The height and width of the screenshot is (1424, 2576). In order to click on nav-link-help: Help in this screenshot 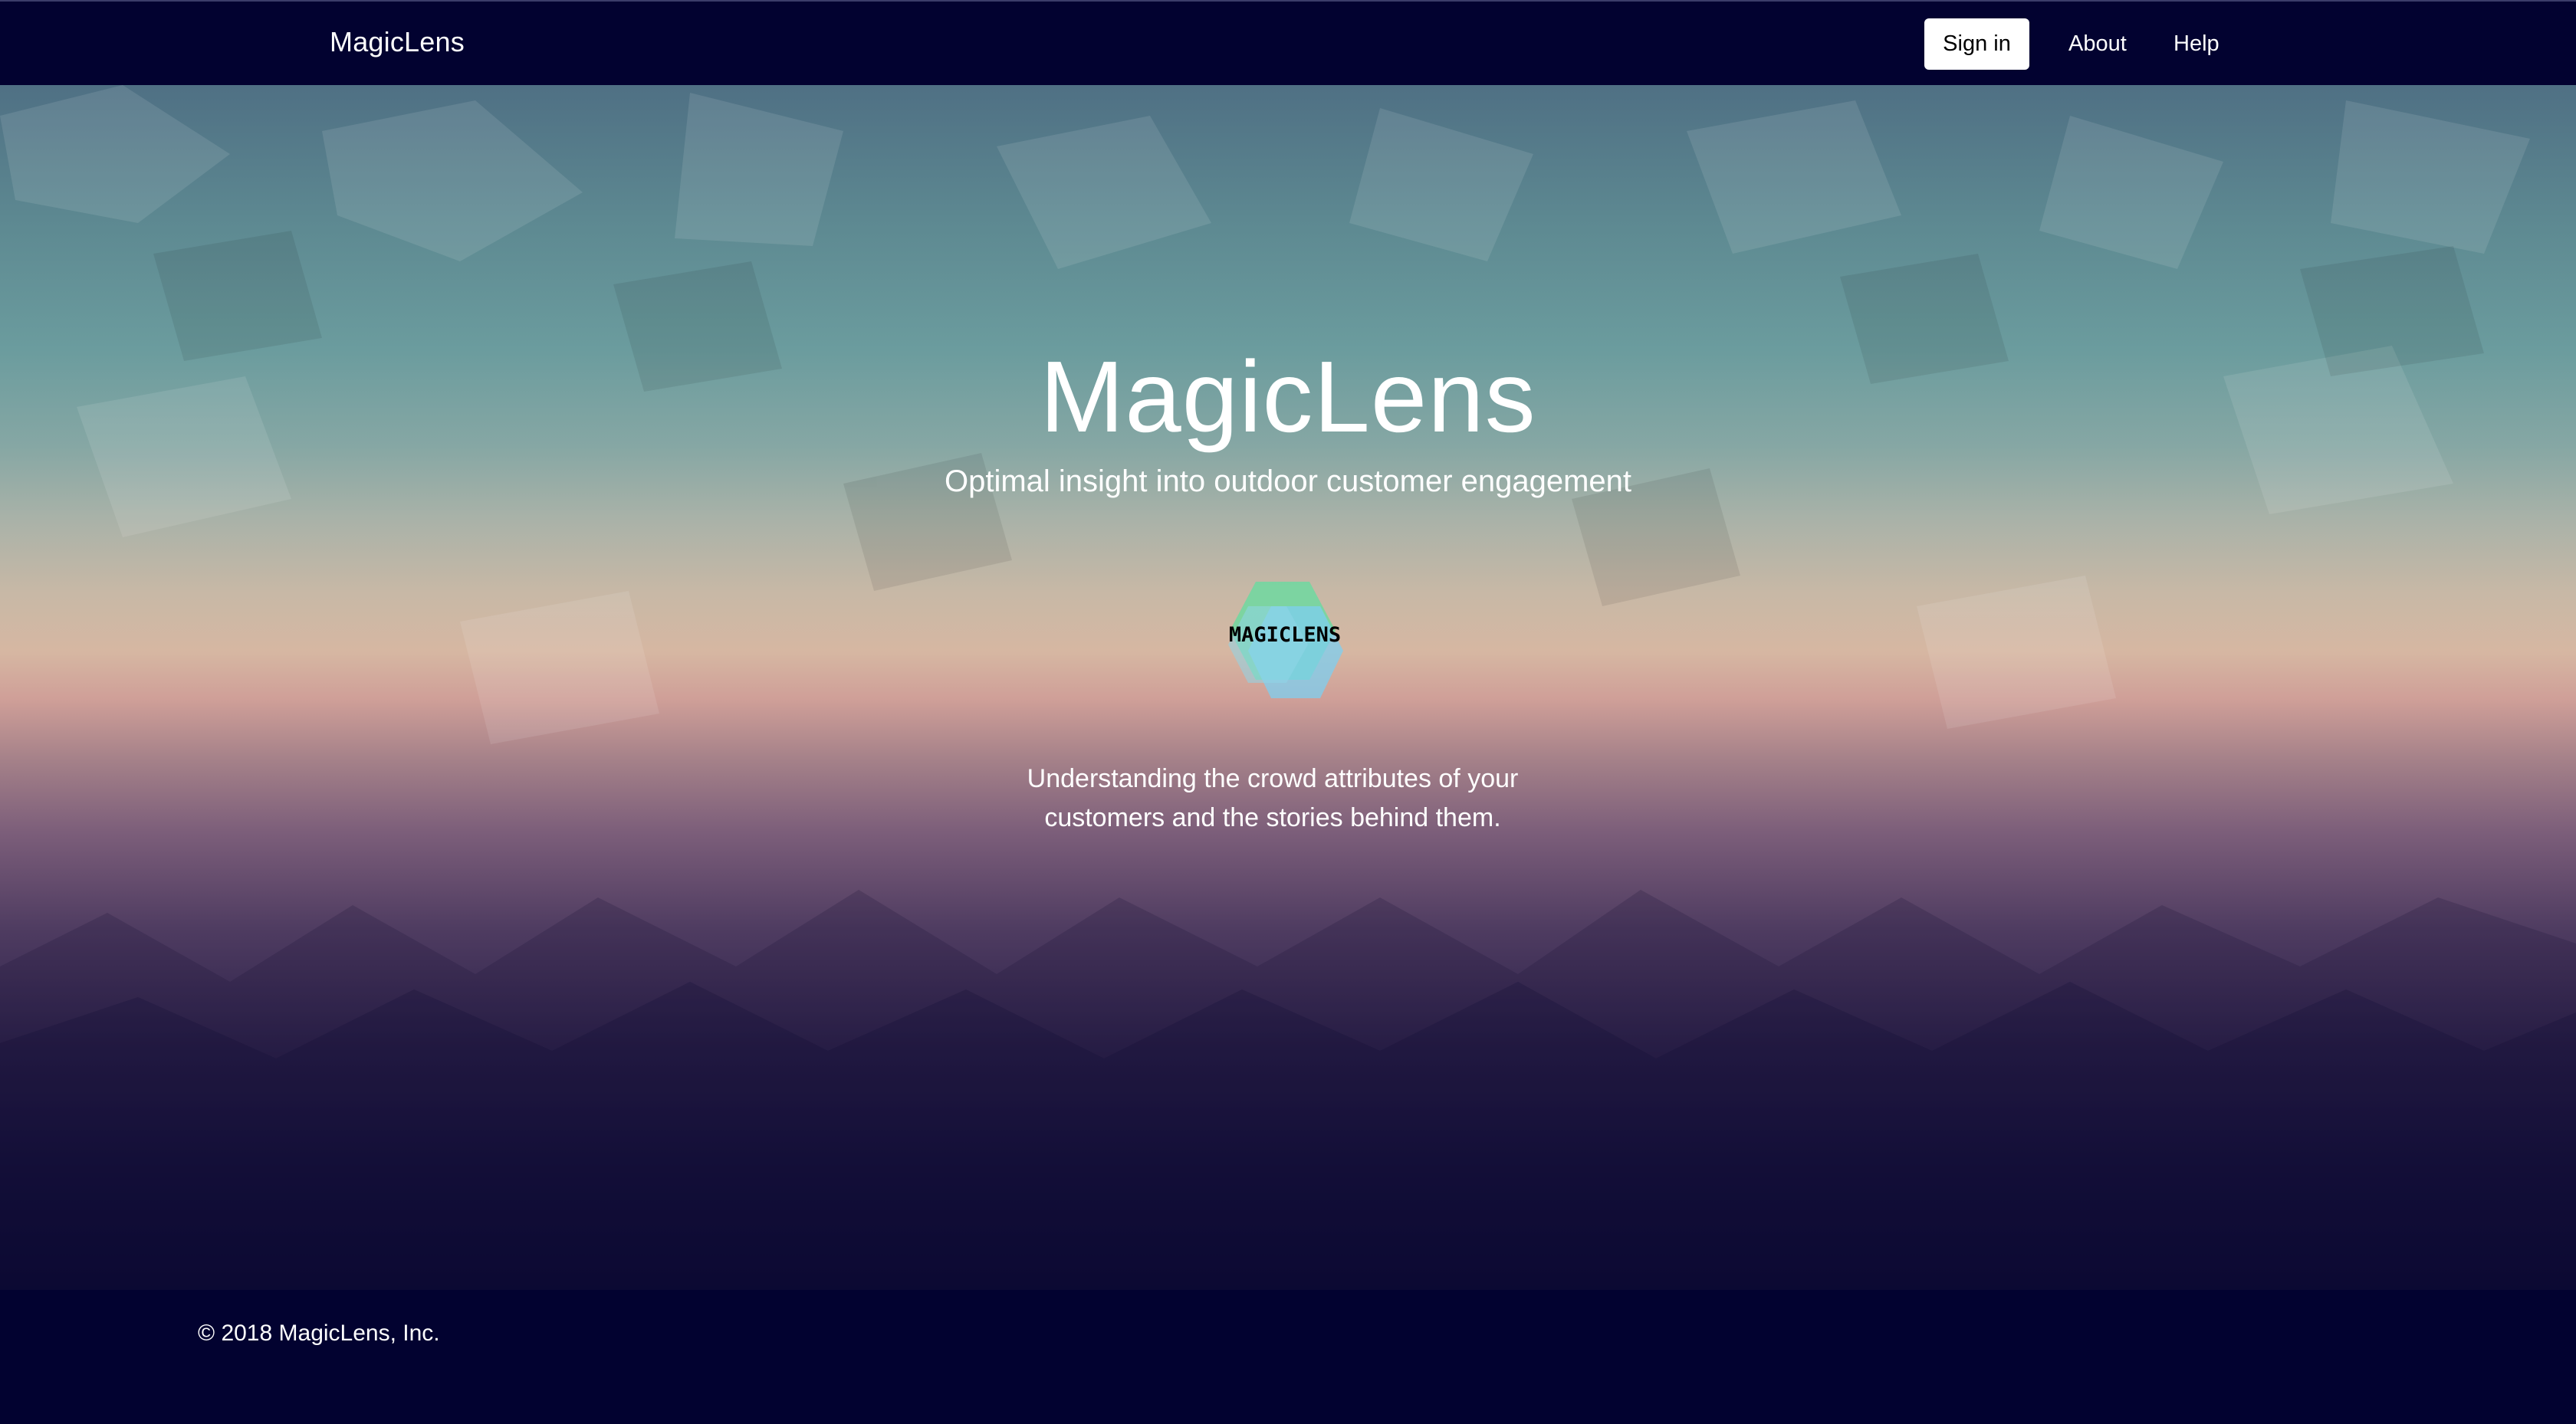, I will do `click(2197, 44)`.